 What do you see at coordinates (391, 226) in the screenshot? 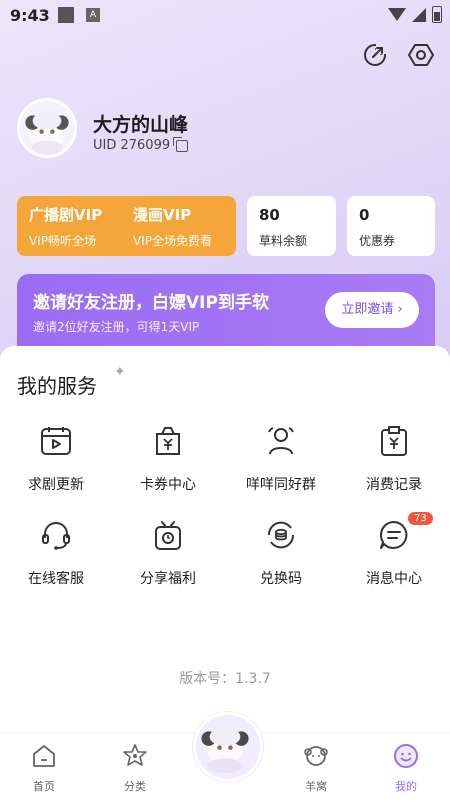
I see `stat-coupons: 0 优惠券` at bounding box center [391, 226].